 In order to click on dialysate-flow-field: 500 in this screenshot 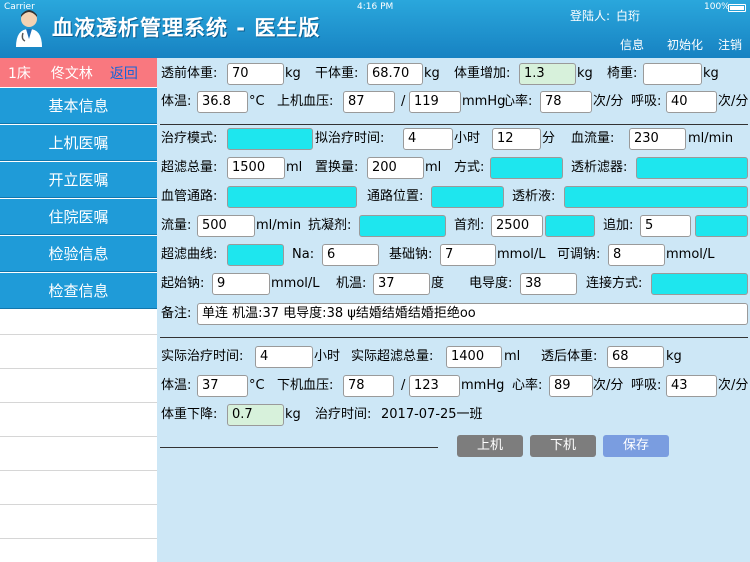, I will do `click(226, 226)`.